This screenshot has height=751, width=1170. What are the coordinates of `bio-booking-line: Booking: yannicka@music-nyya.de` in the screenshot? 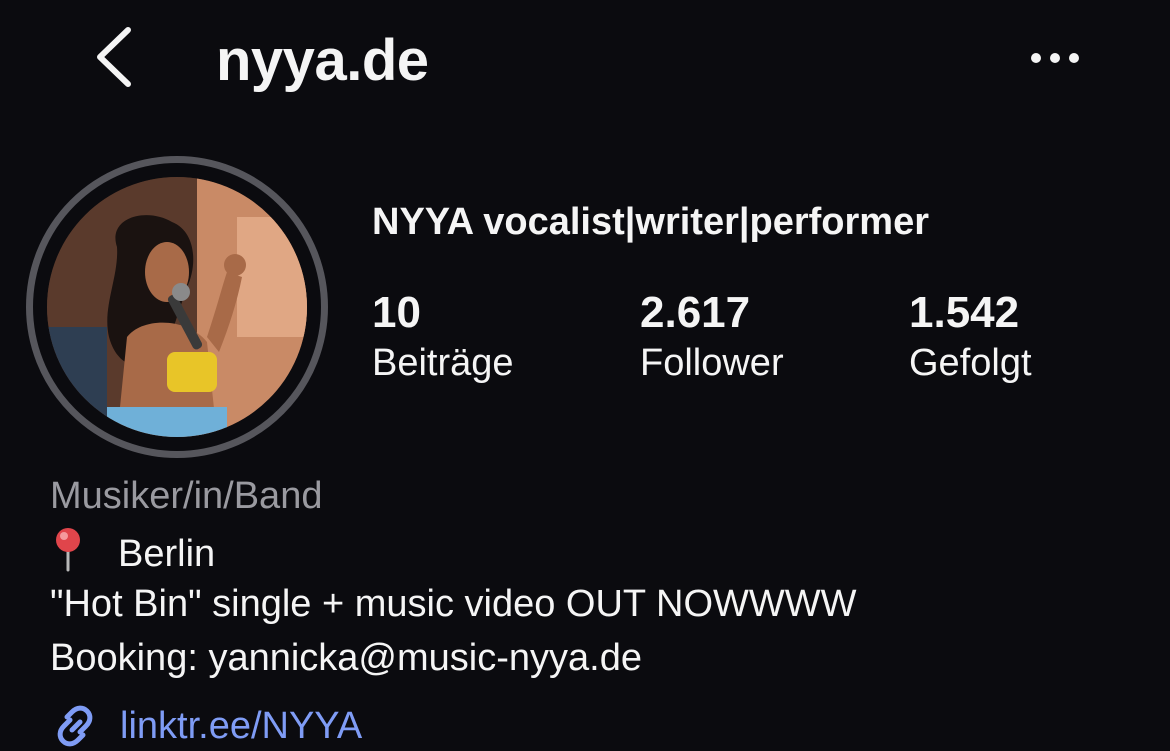 It's located at (346, 658).